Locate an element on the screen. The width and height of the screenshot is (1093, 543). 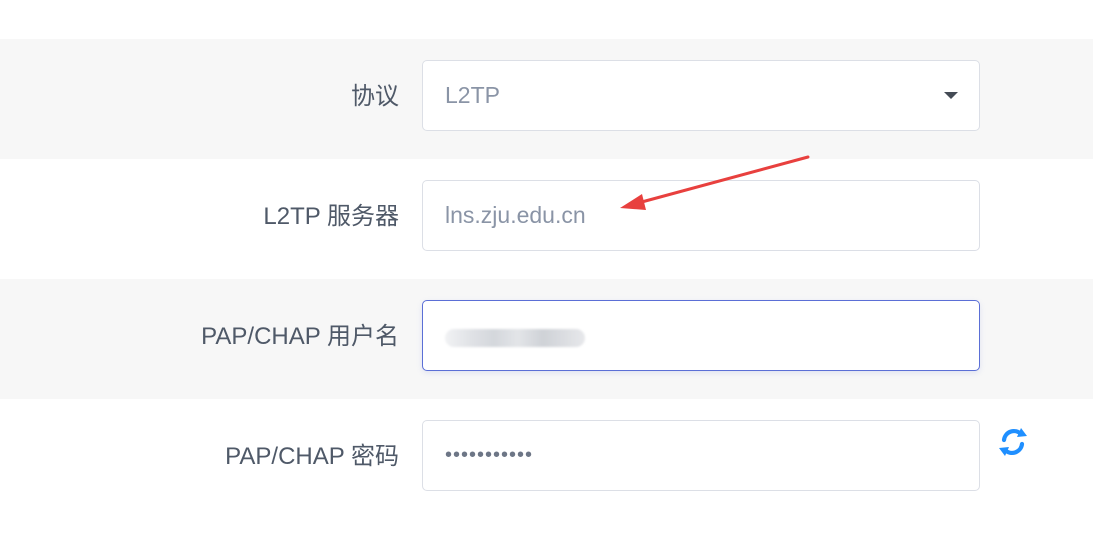
protocol-label: 协议 is located at coordinates (375, 96).